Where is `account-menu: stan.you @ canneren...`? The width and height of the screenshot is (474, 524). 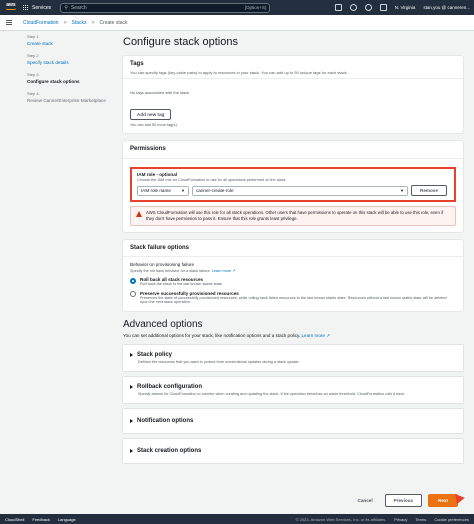 account-menu: stan.you @ canneren... is located at coordinates (446, 7).